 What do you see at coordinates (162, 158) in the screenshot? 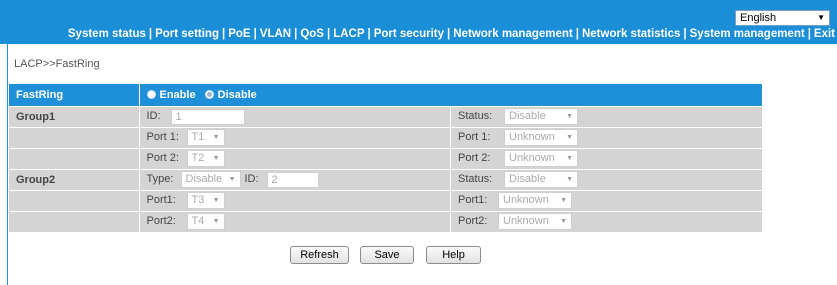
I see `group1-port2-label: Port 2:` at bounding box center [162, 158].